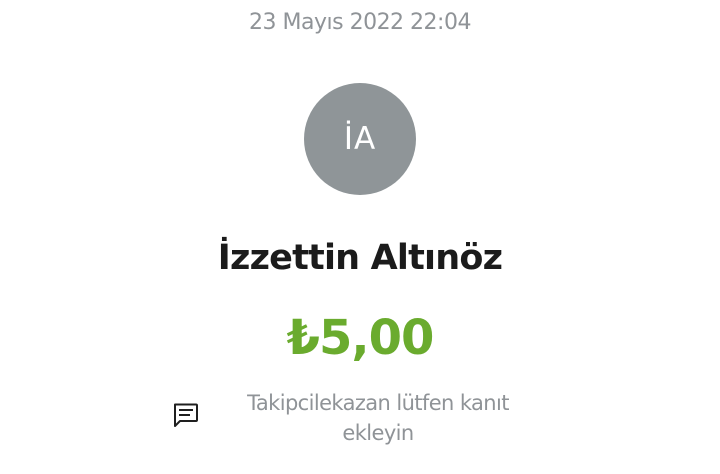 The height and width of the screenshot is (474, 720). I want to click on transaction-date: 23 Mayıs 2022 22:04, so click(360, 22).